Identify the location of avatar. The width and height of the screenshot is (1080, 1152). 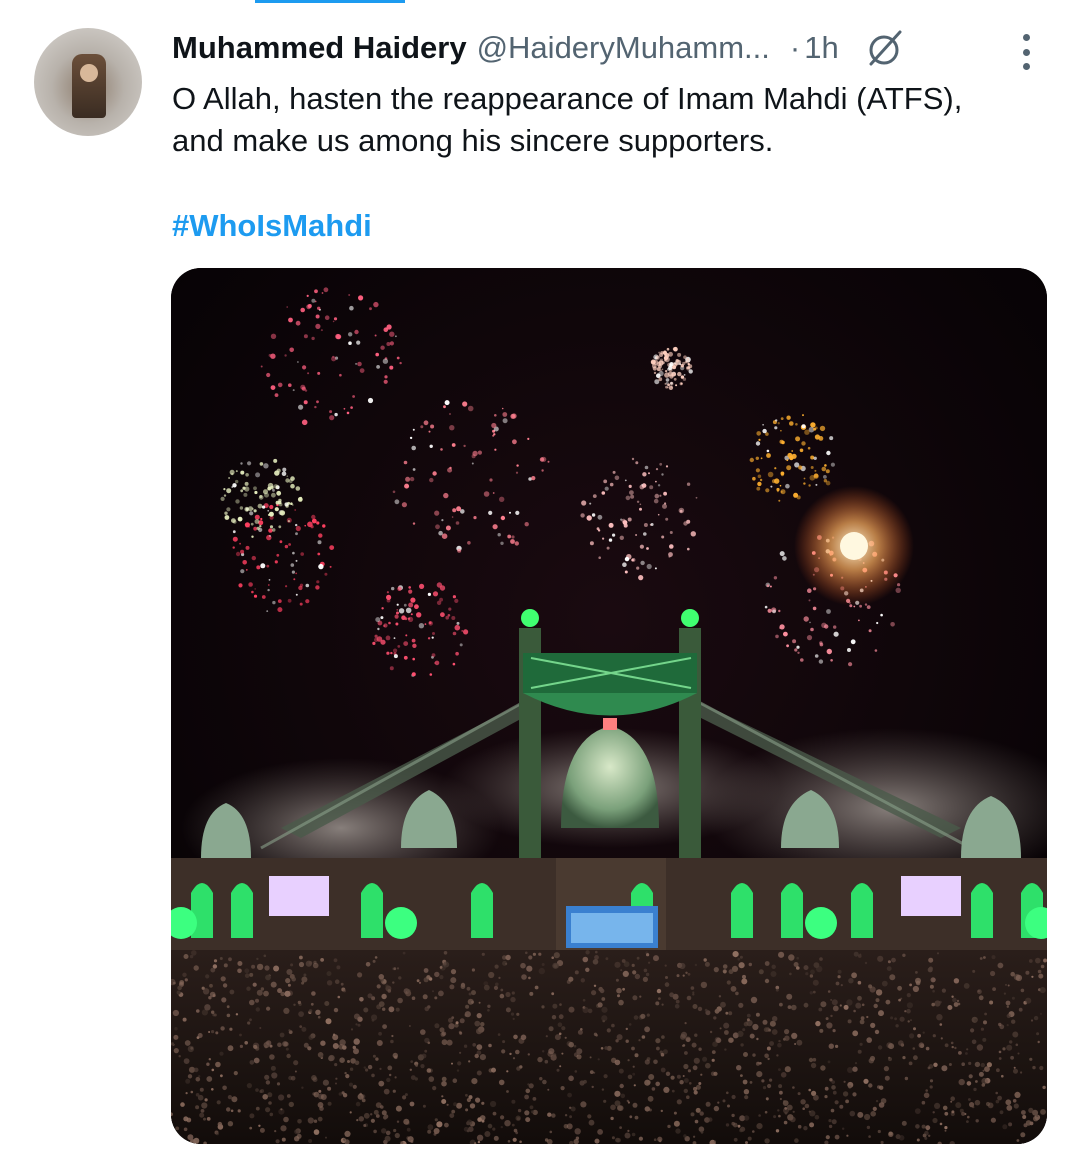
(88, 82).